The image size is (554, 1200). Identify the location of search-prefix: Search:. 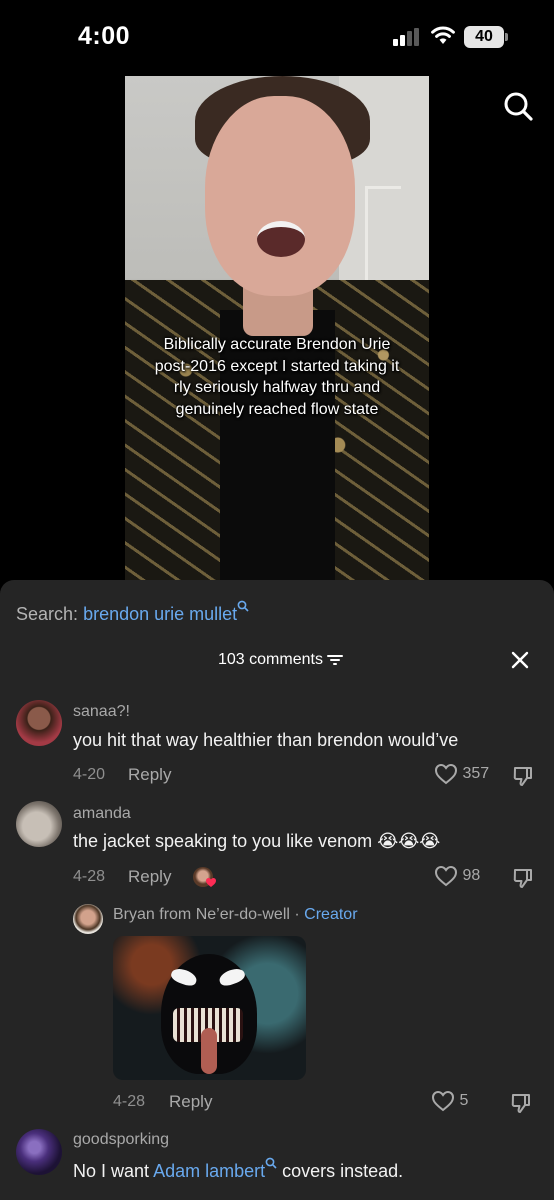
(47, 614).